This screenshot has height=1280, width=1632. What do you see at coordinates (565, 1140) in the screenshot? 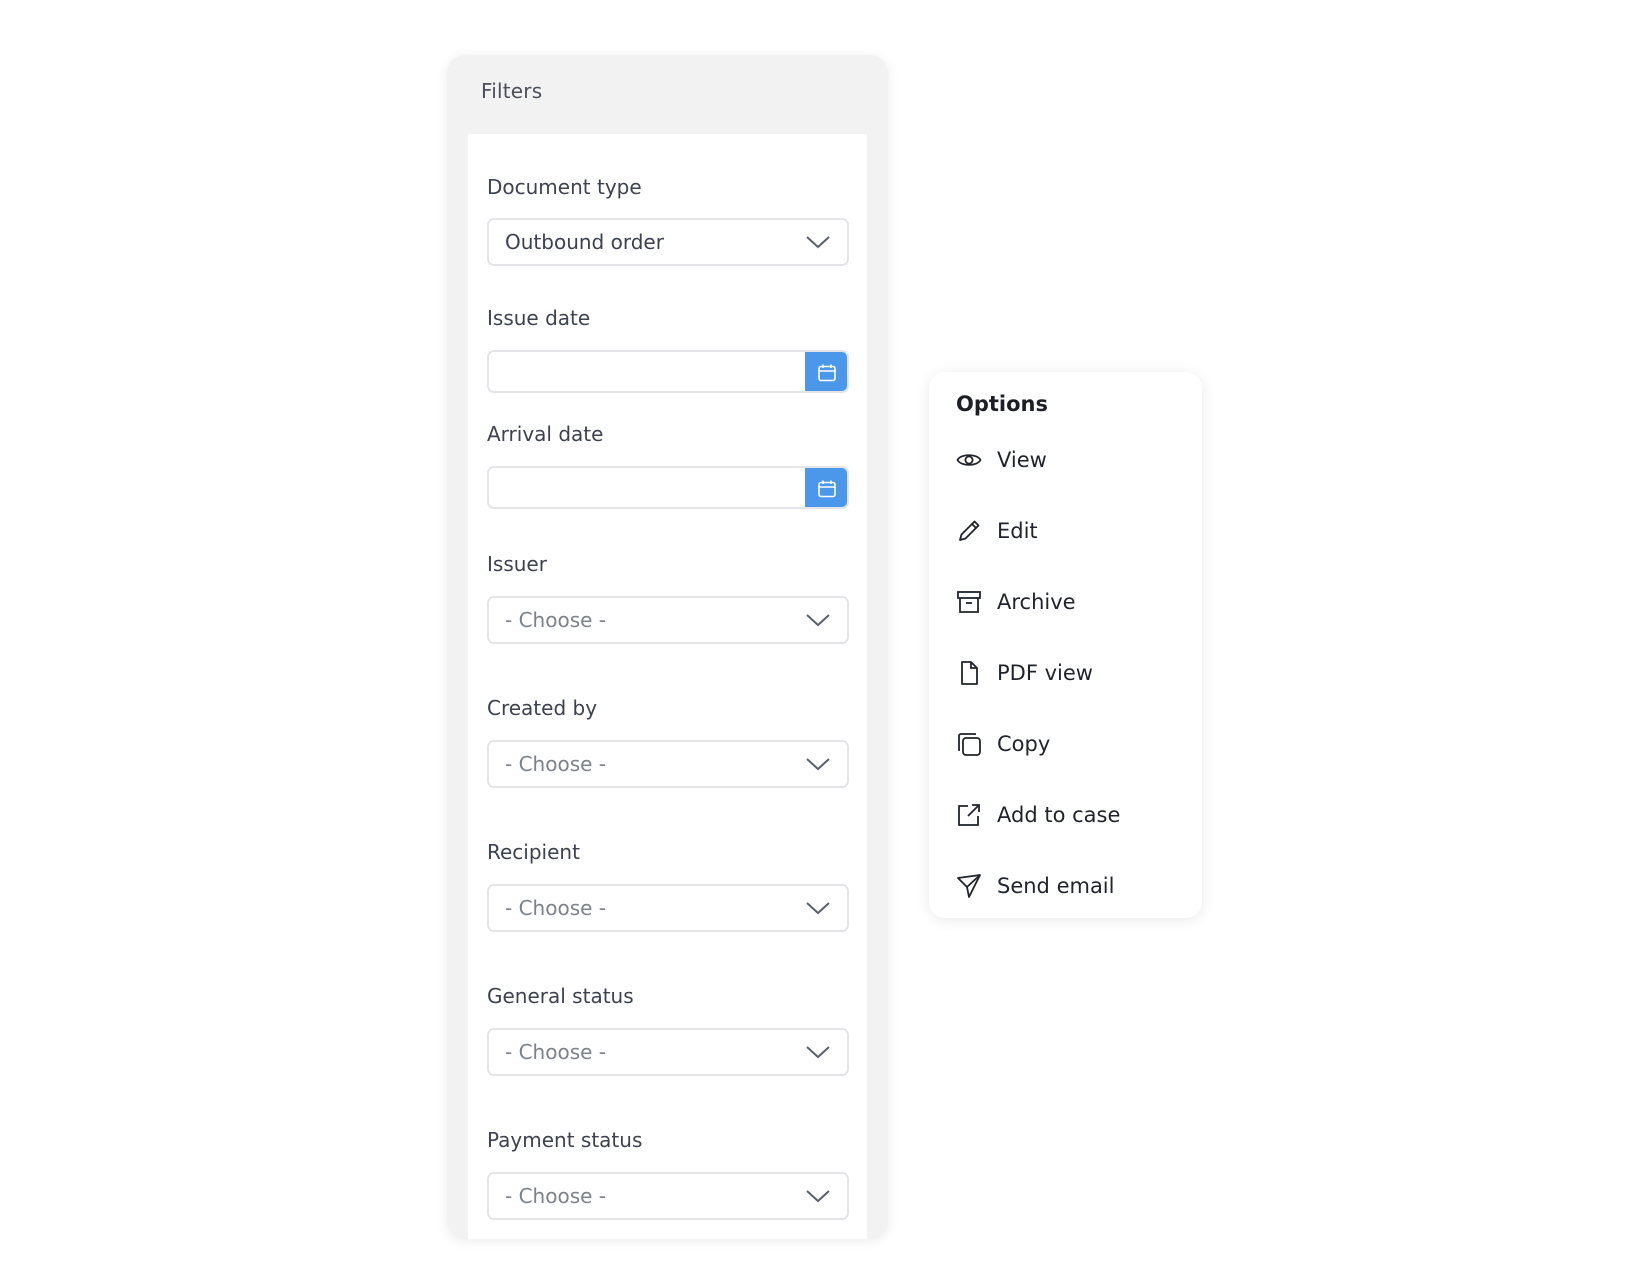
I see `payment-status-label: Payment status` at bounding box center [565, 1140].